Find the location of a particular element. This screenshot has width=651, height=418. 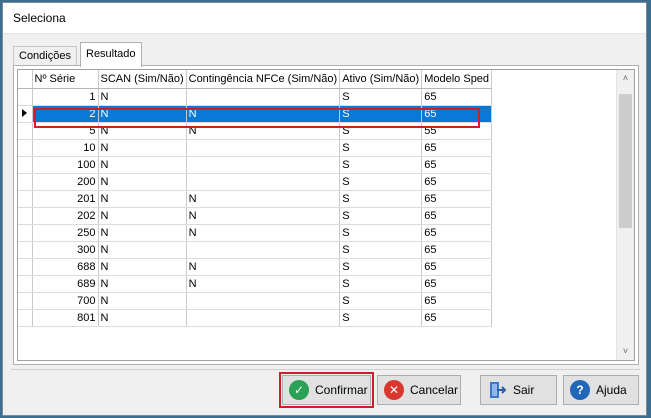

exit-button: Sair is located at coordinates (518, 390).